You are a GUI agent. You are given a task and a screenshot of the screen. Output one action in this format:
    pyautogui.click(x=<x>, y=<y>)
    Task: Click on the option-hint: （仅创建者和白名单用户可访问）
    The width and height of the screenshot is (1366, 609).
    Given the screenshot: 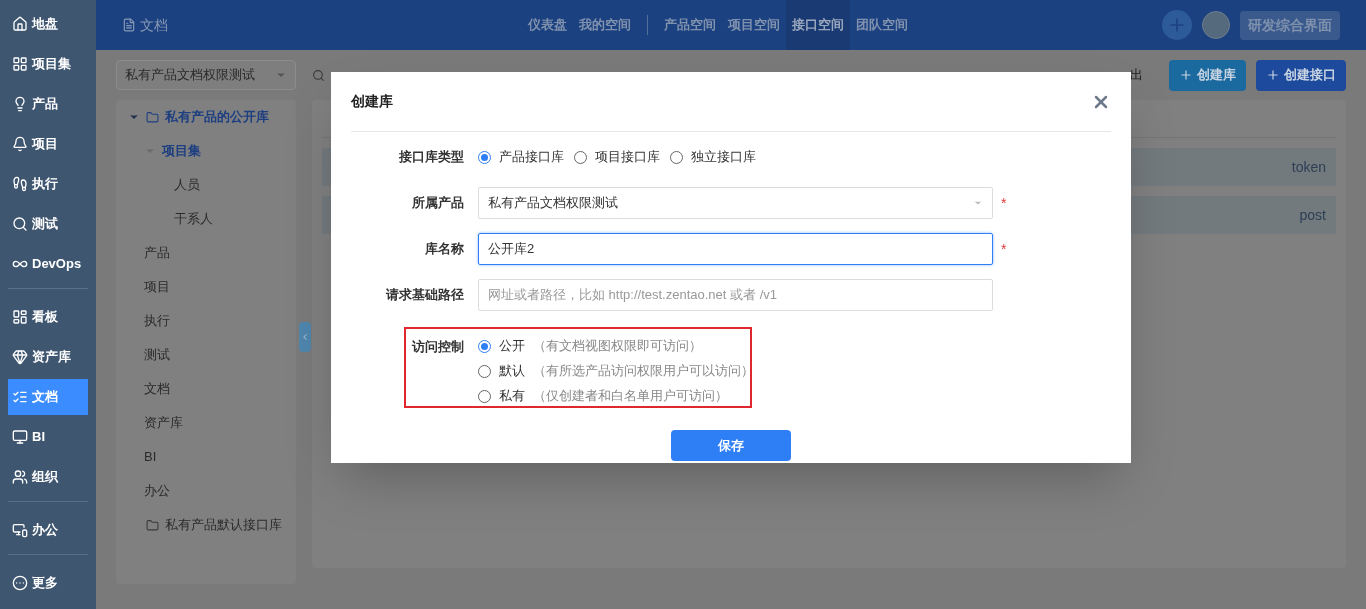 What is the action you would take?
    pyautogui.click(x=630, y=396)
    